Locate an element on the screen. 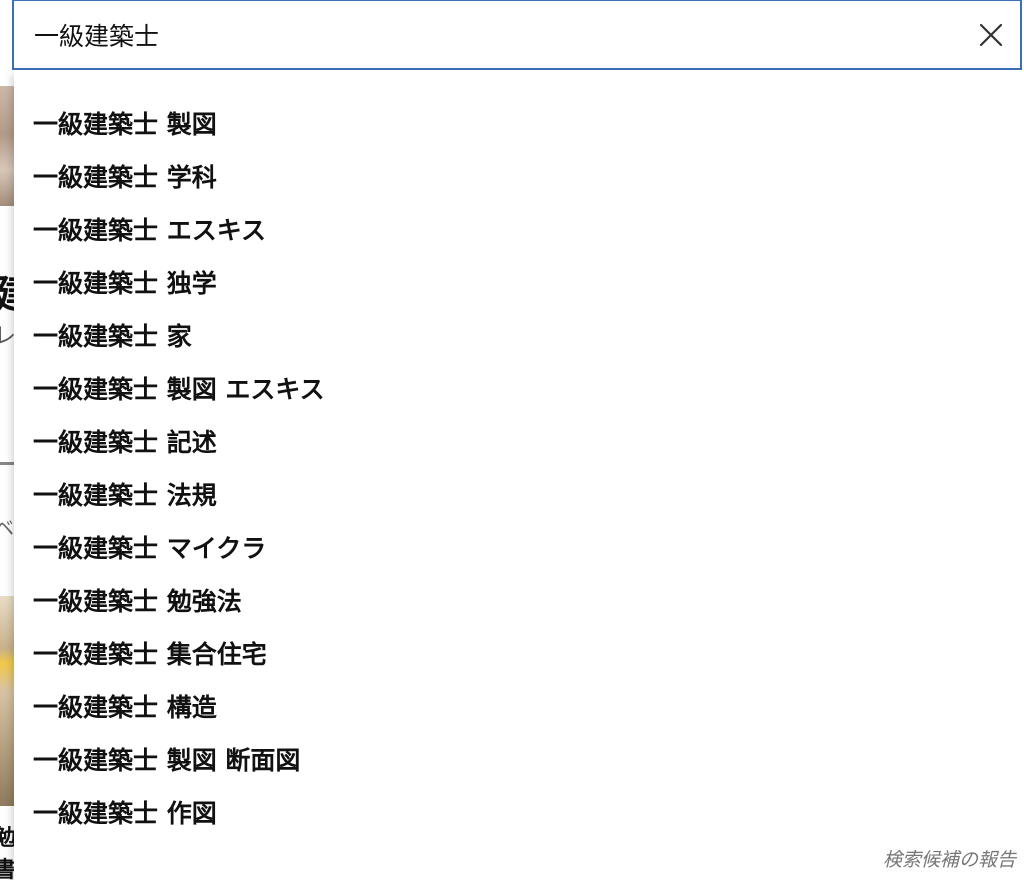 Image resolution: width=1024 pixels, height=880 pixels. search-box is located at coordinates (517, 35).